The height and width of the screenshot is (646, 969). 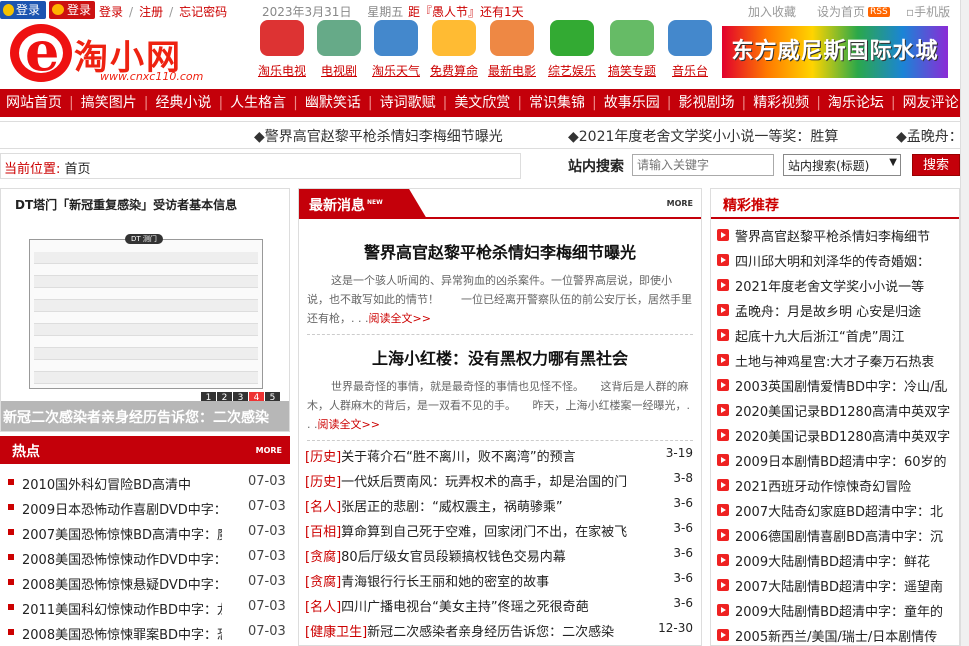 What do you see at coordinates (336, 632) in the screenshot?
I see `category-tag: [健康卫生]` at bounding box center [336, 632].